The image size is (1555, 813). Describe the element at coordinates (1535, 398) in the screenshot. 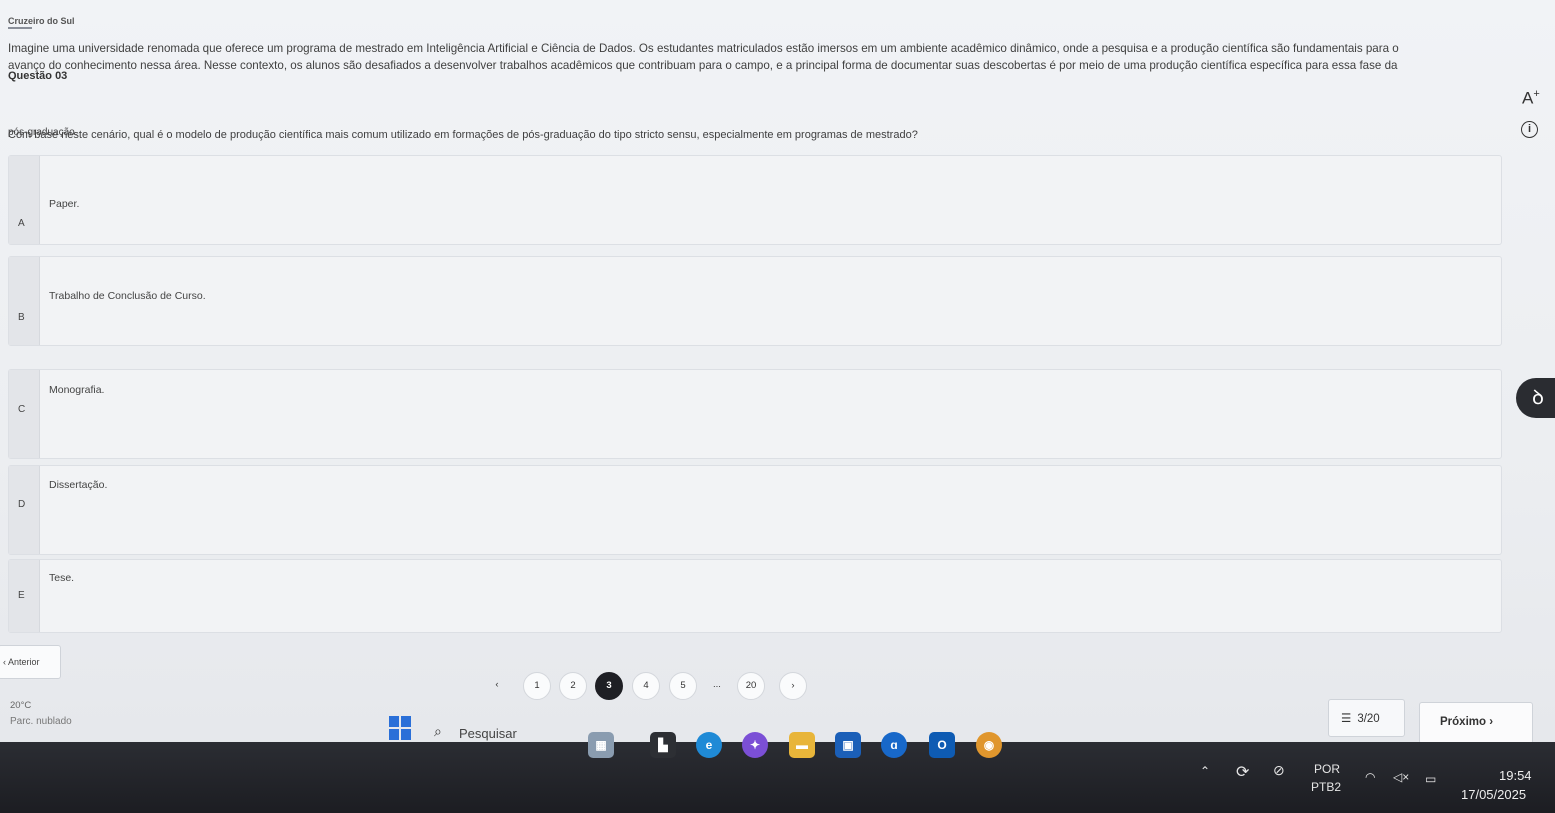

I see `assistant-icon: ꝺ` at that location.